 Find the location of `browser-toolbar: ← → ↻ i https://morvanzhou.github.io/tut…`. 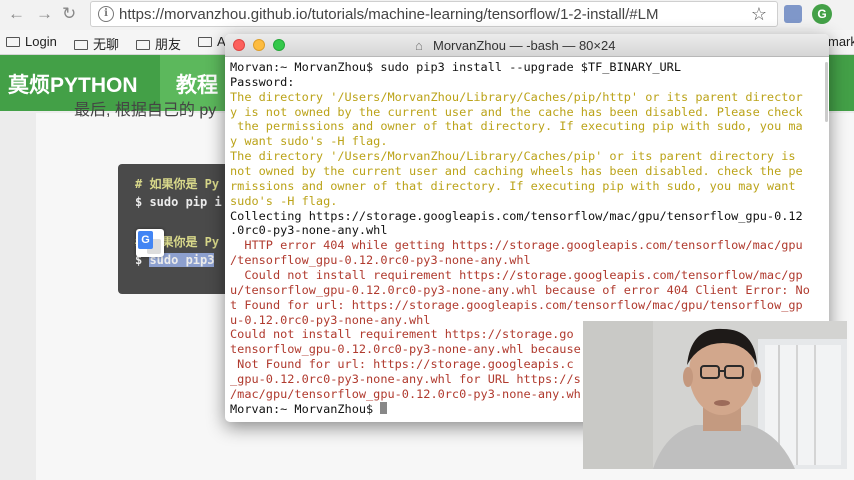

browser-toolbar: ← → ↻ i https://morvanzhou.github.io/tut… is located at coordinates (427, 15).